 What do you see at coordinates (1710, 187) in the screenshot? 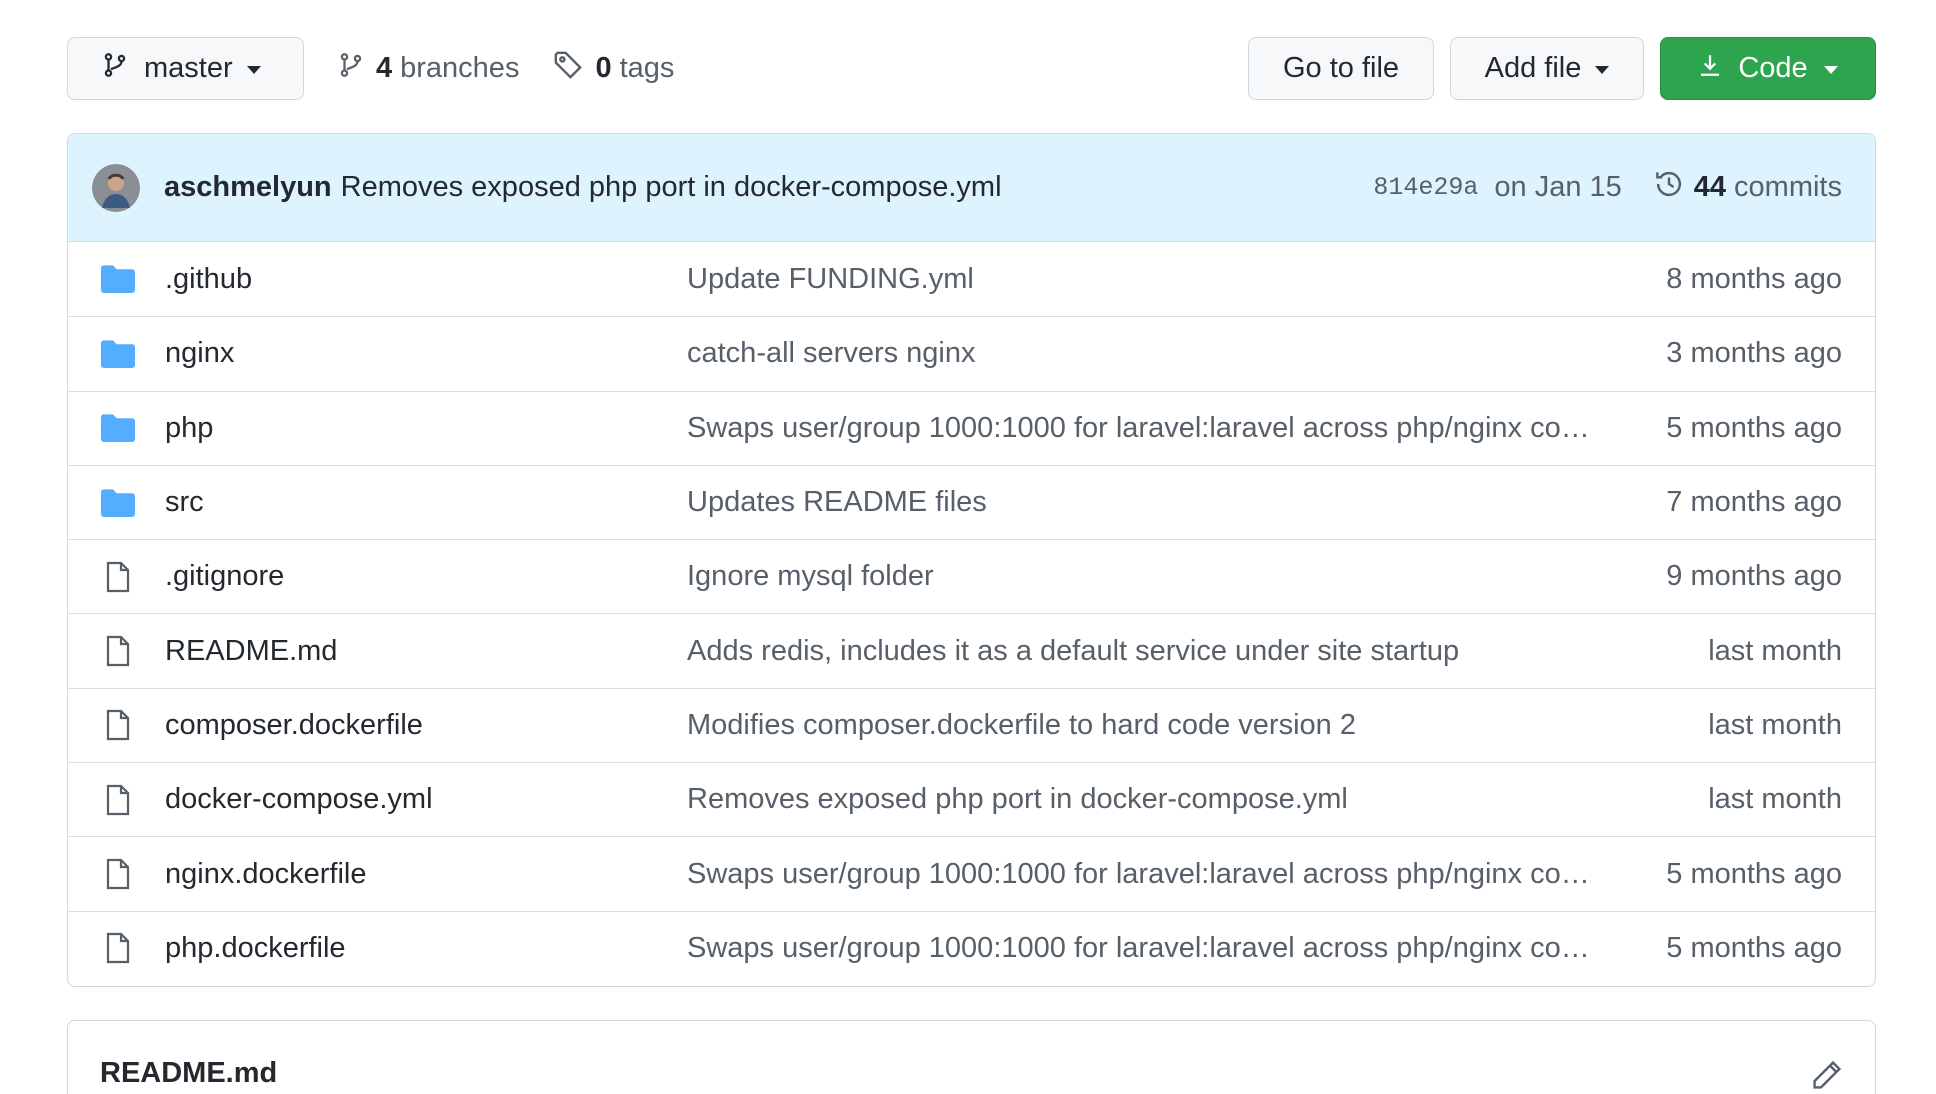
I see `commits-count: 44` at bounding box center [1710, 187].